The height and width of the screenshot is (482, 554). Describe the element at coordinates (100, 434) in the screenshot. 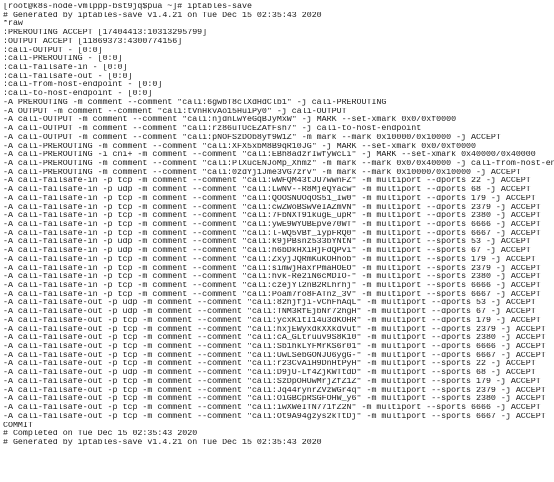

I see `output-line: # Completed on Tue Dec 15 02:35:43 2020` at that location.